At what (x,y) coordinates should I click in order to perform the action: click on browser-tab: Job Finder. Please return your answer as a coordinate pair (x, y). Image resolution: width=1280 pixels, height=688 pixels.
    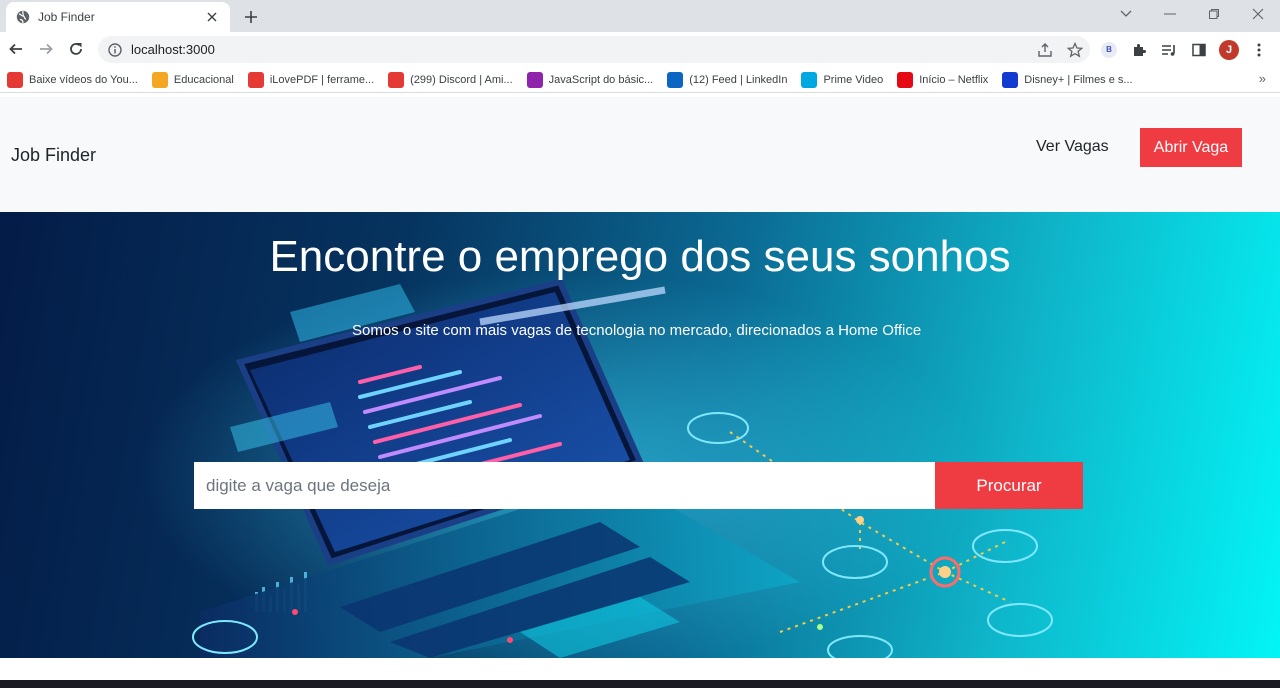
    Looking at the image, I should click on (118, 17).